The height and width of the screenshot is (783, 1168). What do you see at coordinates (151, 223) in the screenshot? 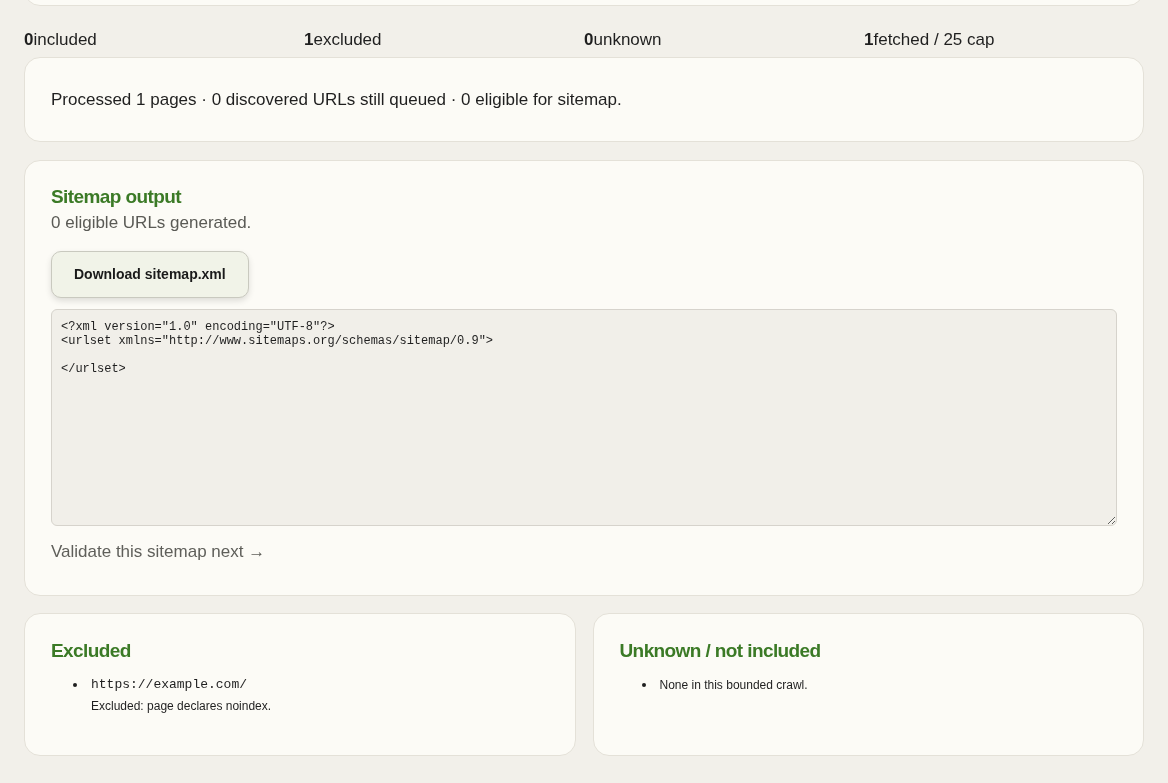
I see `subtitle-text: 0 eligible URLs generated.` at bounding box center [151, 223].